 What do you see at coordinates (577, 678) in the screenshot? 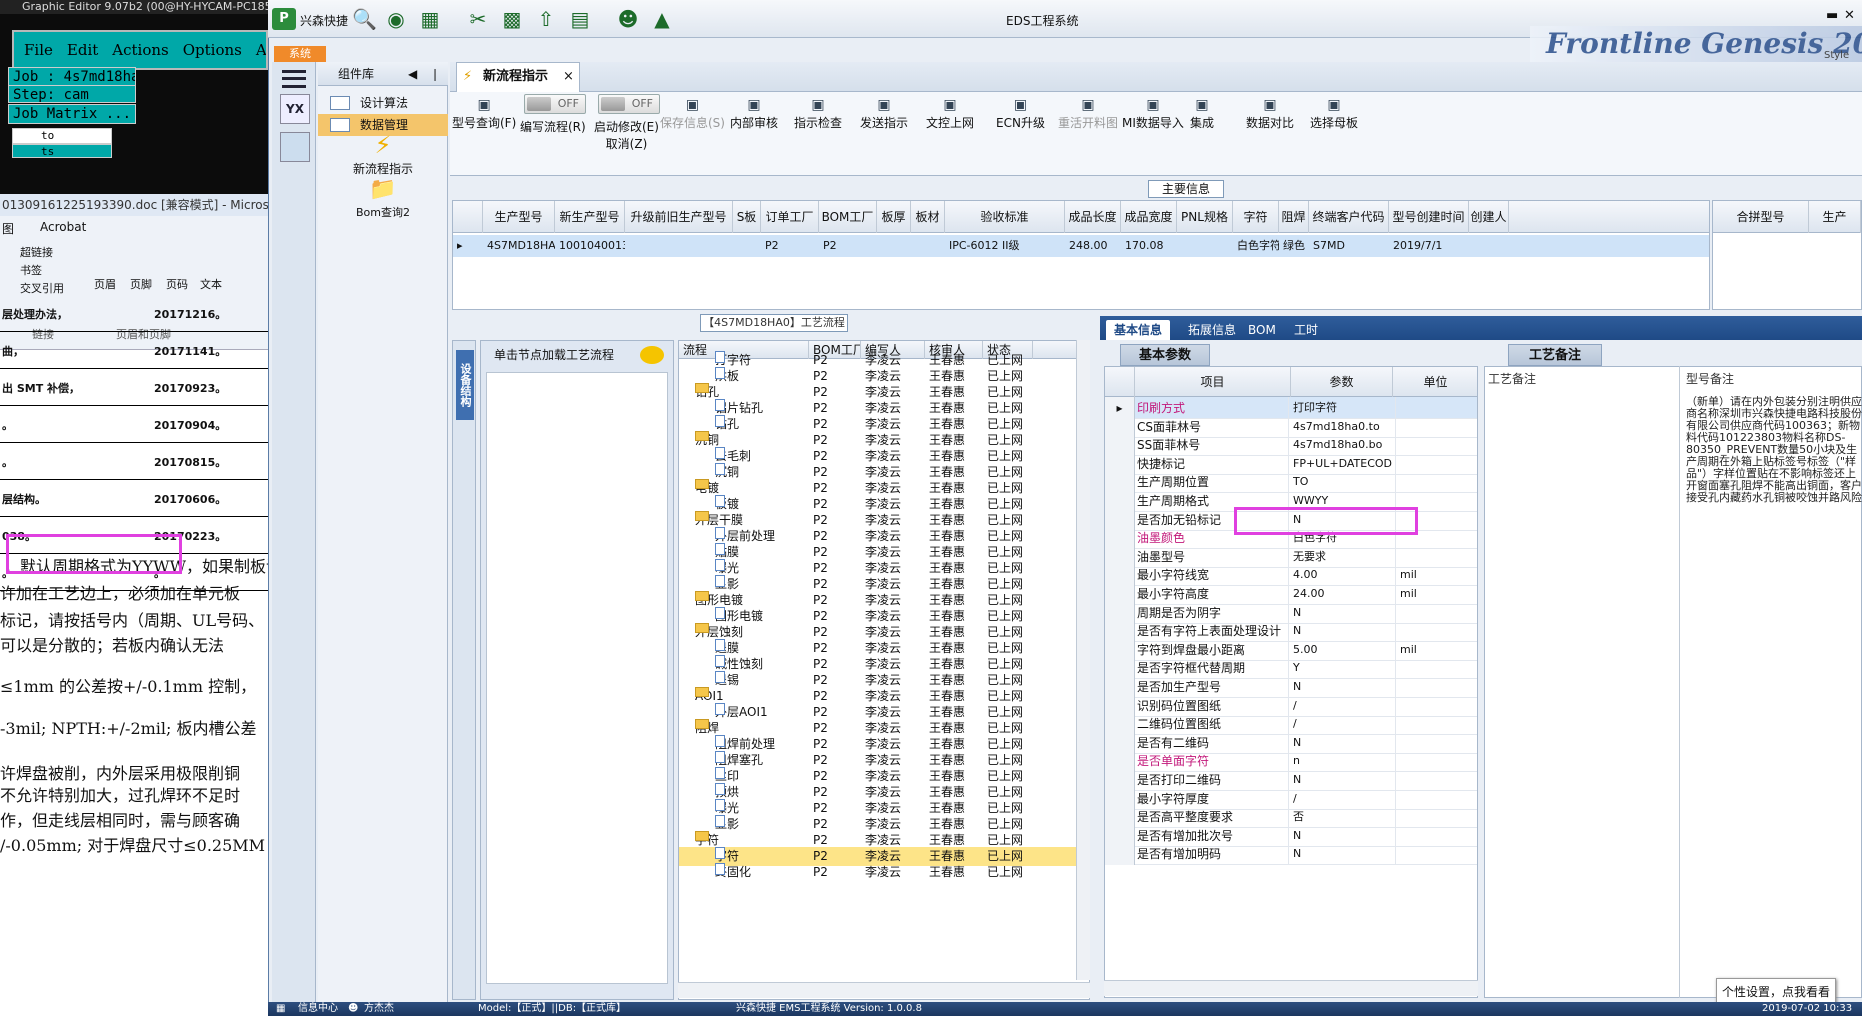
I see `node-list` at bounding box center [577, 678].